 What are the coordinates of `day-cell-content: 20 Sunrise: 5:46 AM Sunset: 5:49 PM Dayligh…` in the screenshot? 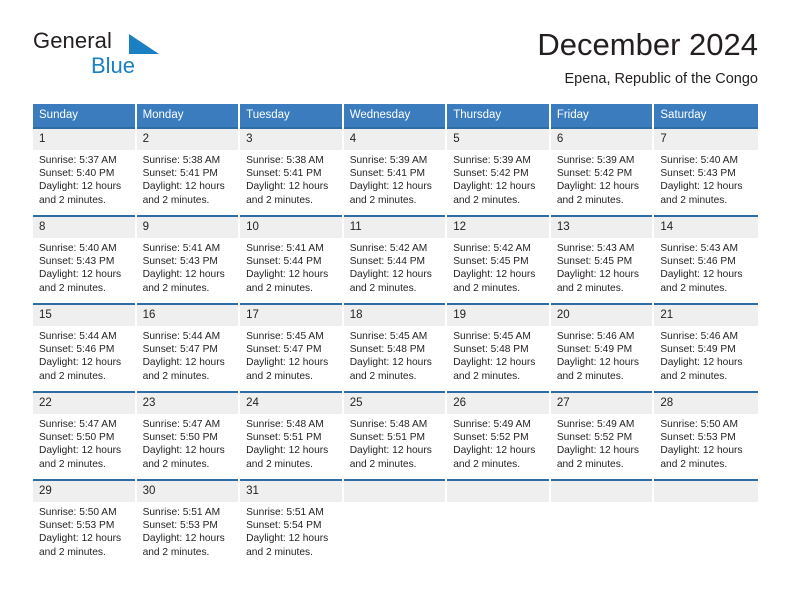 It's located at (601, 347).